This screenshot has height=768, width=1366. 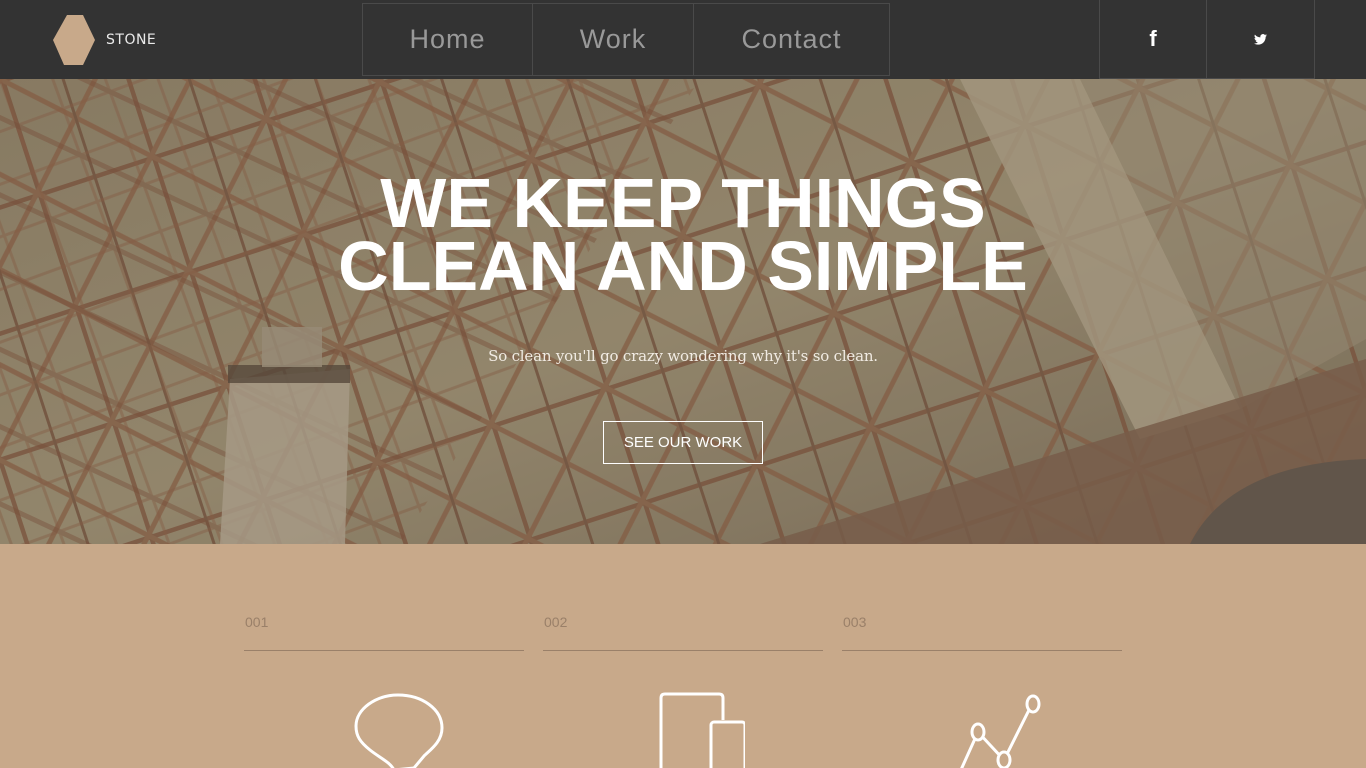 What do you see at coordinates (447, 39) in the screenshot?
I see `nav-home: Home` at bounding box center [447, 39].